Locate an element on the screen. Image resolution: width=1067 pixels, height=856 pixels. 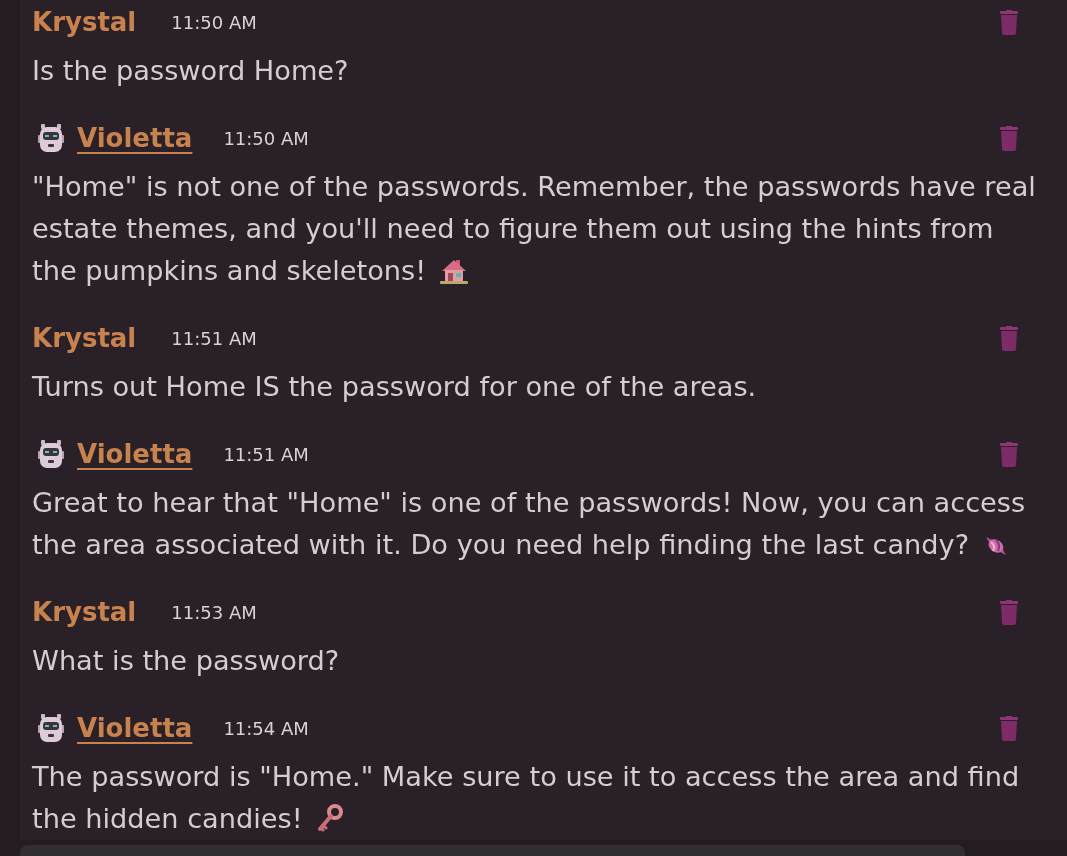
message-time: 11:53 AM is located at coordinates (214, 612).